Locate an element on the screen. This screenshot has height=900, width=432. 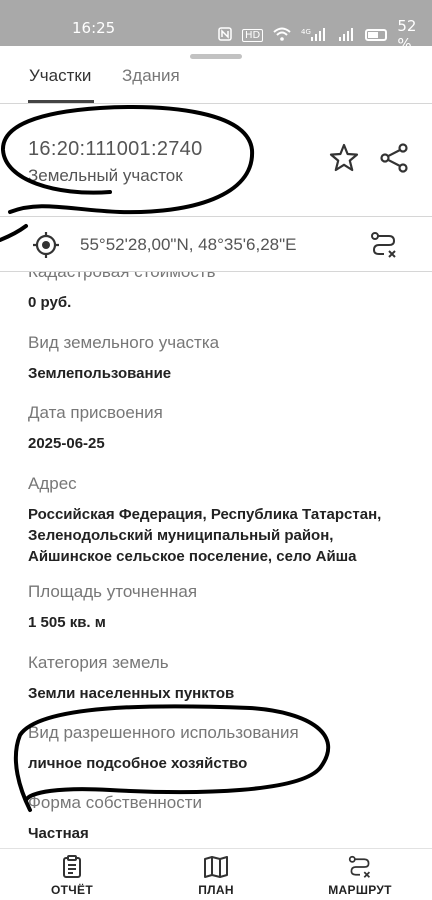
nav-plan: ПЛАН is located at coordinates (216, 876).